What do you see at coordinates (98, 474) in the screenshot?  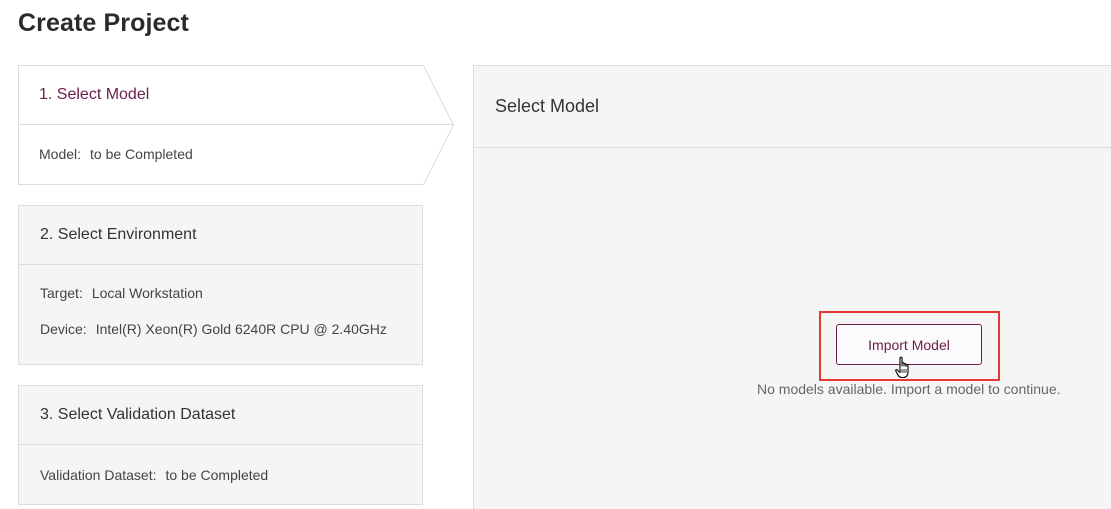 I see `field-key: Validation Dataset:` at bounding box center [98, 474].